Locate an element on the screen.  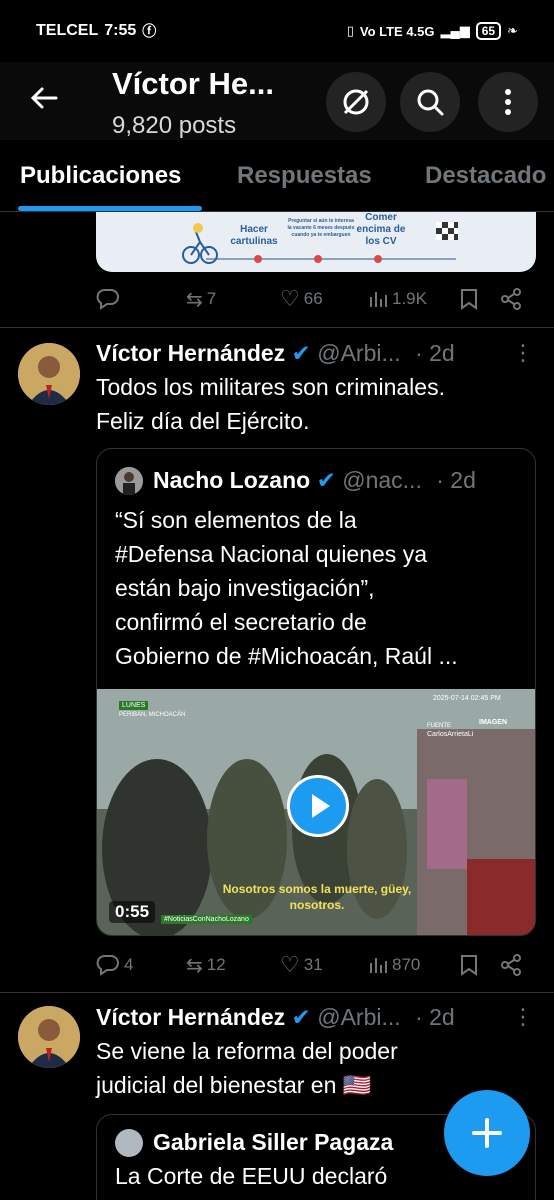
quote-text: La Corte de EEUU declaró is located at coordinates (251, 1176).